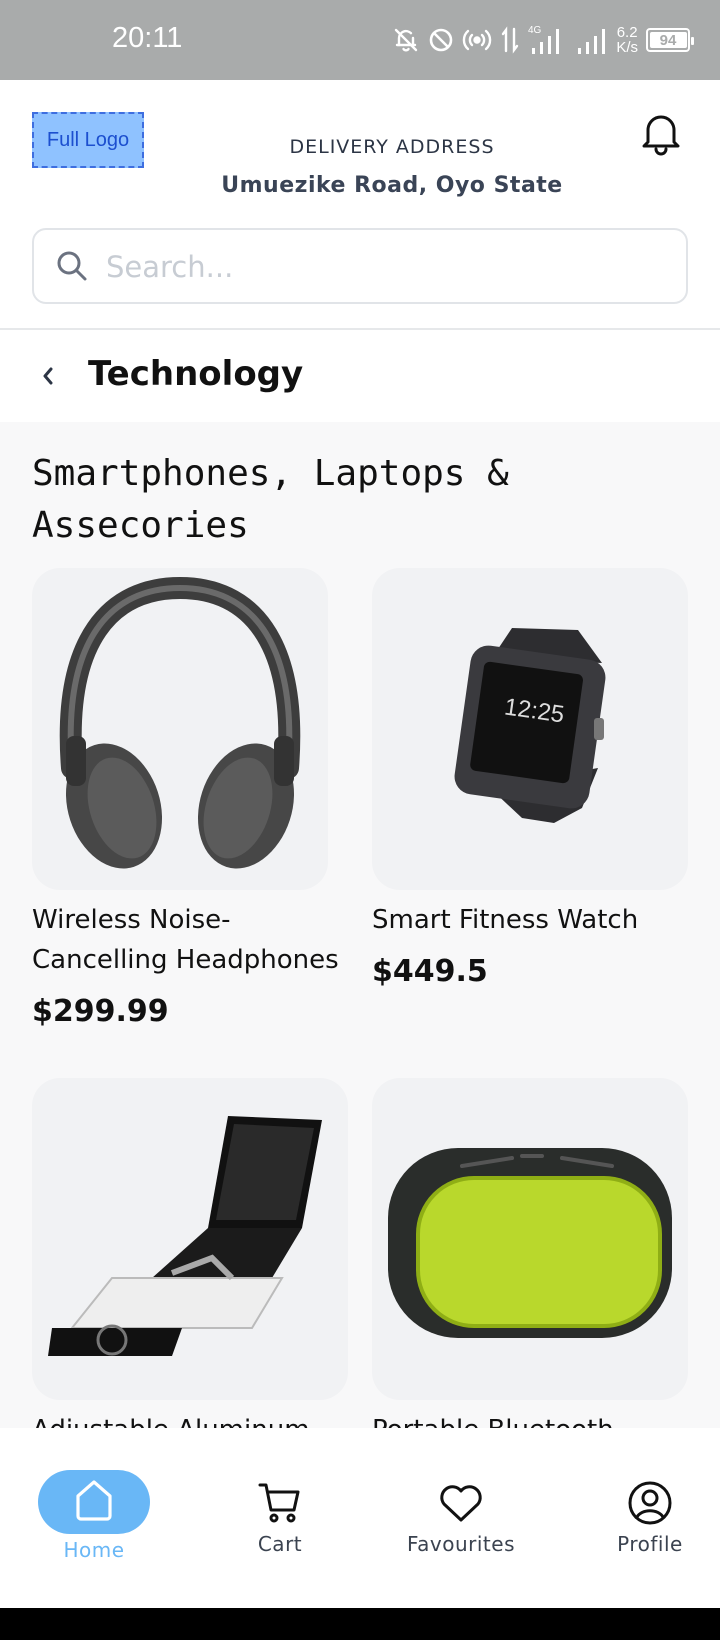 Image resolution: width=720 pixels, height=1640 pixels. Describe the element at coordinates (650, 1544) in the screenshot. I see `nav-profile-label: Profile` at that location.